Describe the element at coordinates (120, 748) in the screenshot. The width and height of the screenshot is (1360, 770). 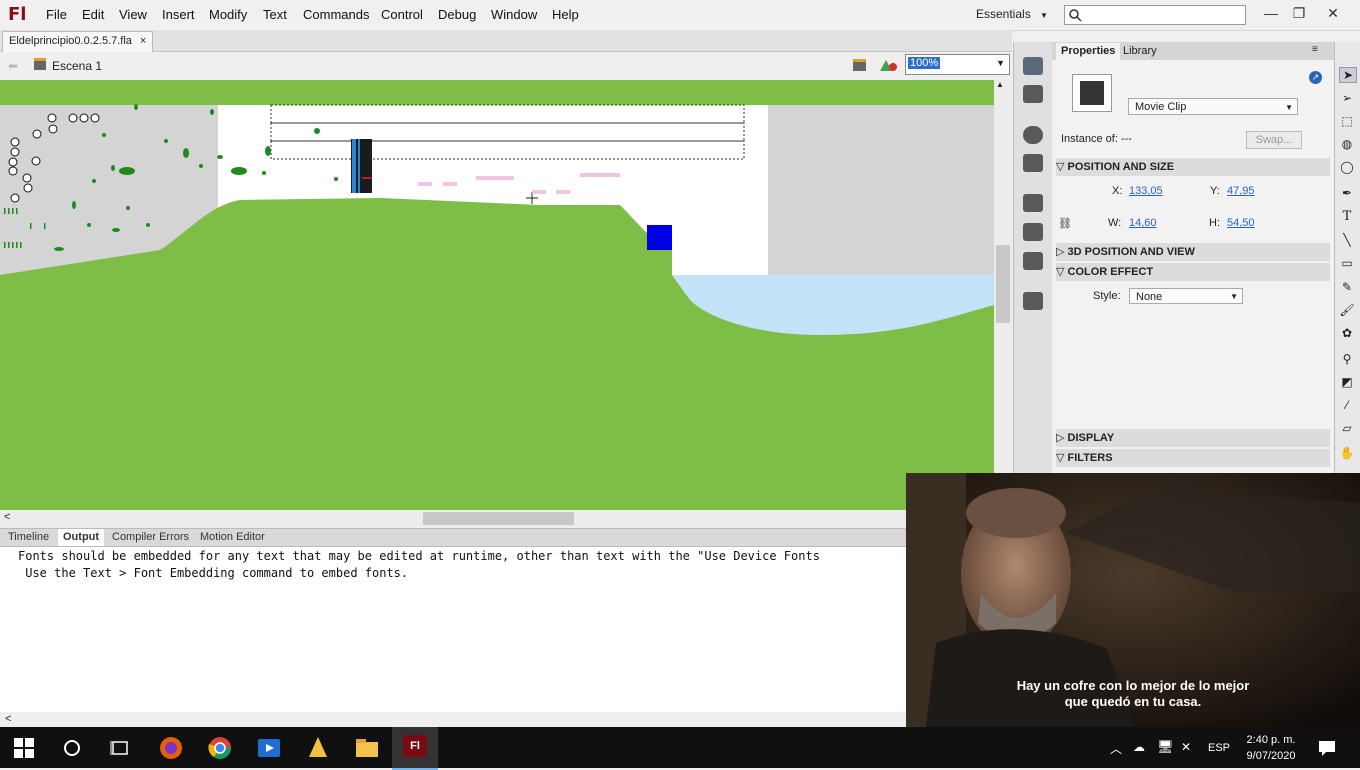
I see `task-view-icon` at that location.